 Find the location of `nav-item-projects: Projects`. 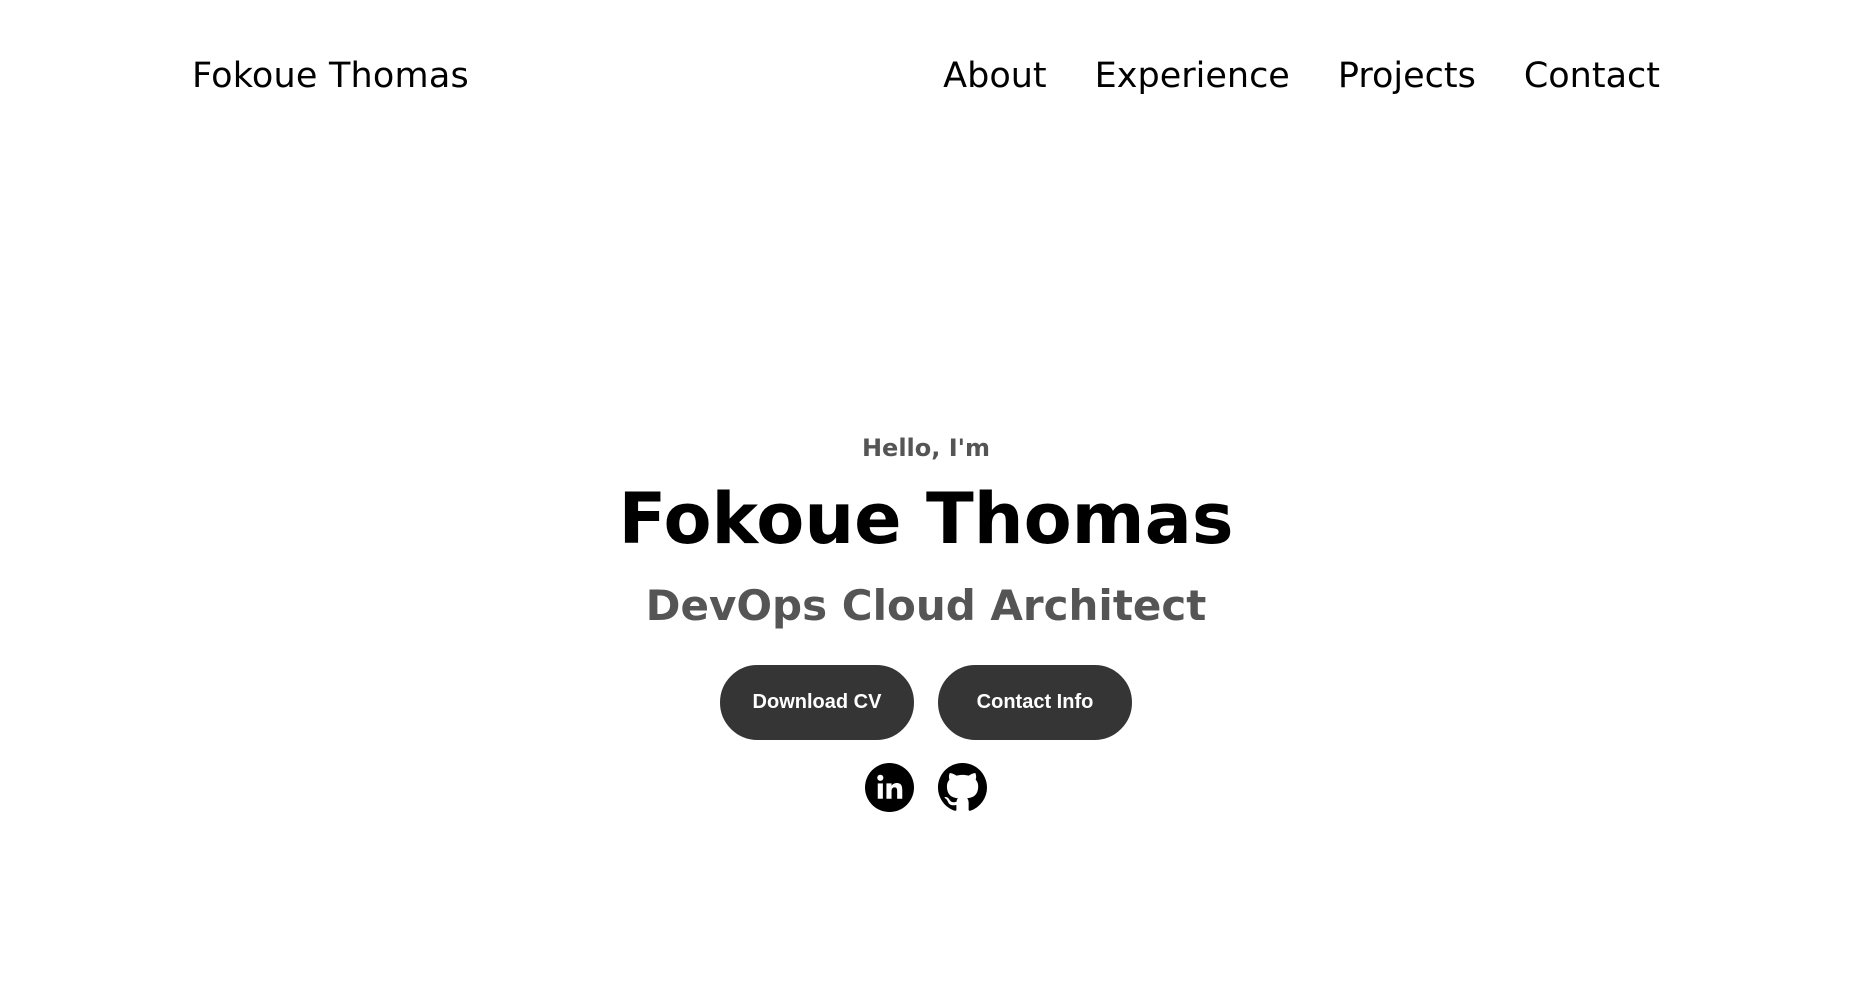

nav-item-projects: Projects is located at coordinates (1407, 76).